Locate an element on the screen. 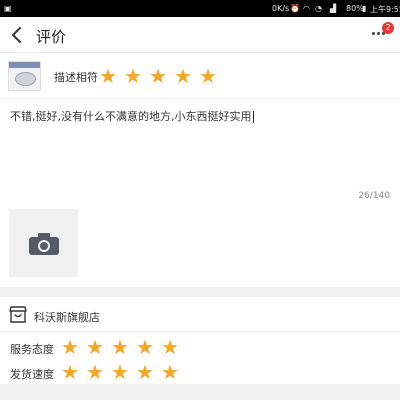  wifi-icon: ◔ is located at coordinates (318, 8).